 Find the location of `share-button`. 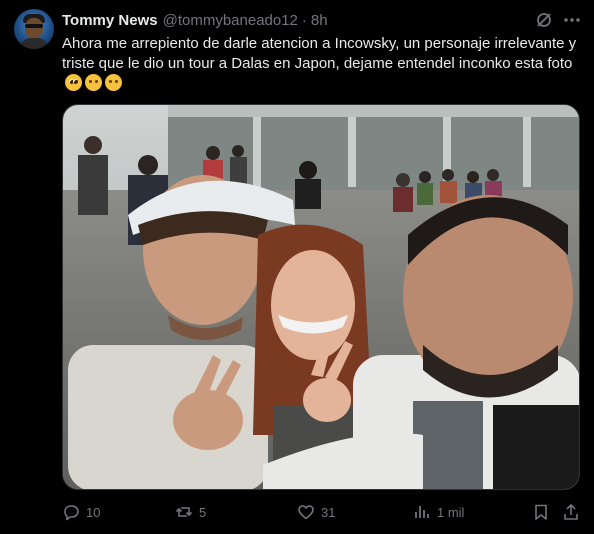

share-button is located at coordinates (574, 512).